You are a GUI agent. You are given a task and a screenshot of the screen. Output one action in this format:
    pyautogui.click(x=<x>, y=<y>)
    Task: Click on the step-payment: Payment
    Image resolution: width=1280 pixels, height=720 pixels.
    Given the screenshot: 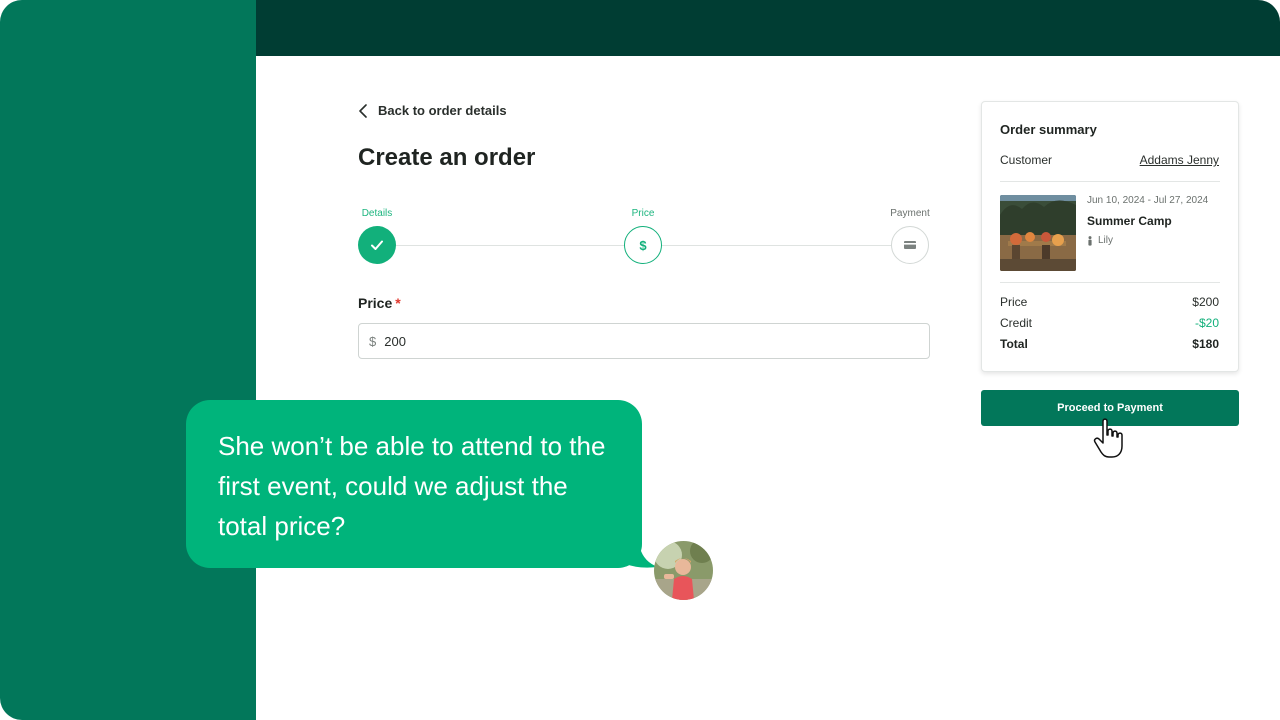 What is the action you would take?
    pyautogui.click(x=910, y=236)
    